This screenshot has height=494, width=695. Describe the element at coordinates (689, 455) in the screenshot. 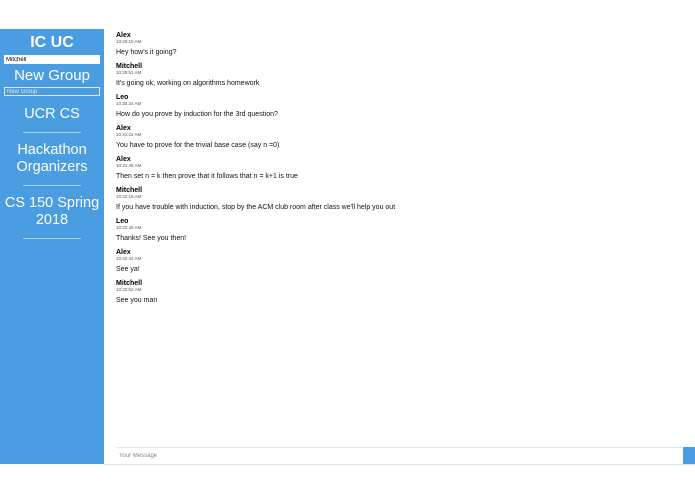

I see `send-button` at that location.